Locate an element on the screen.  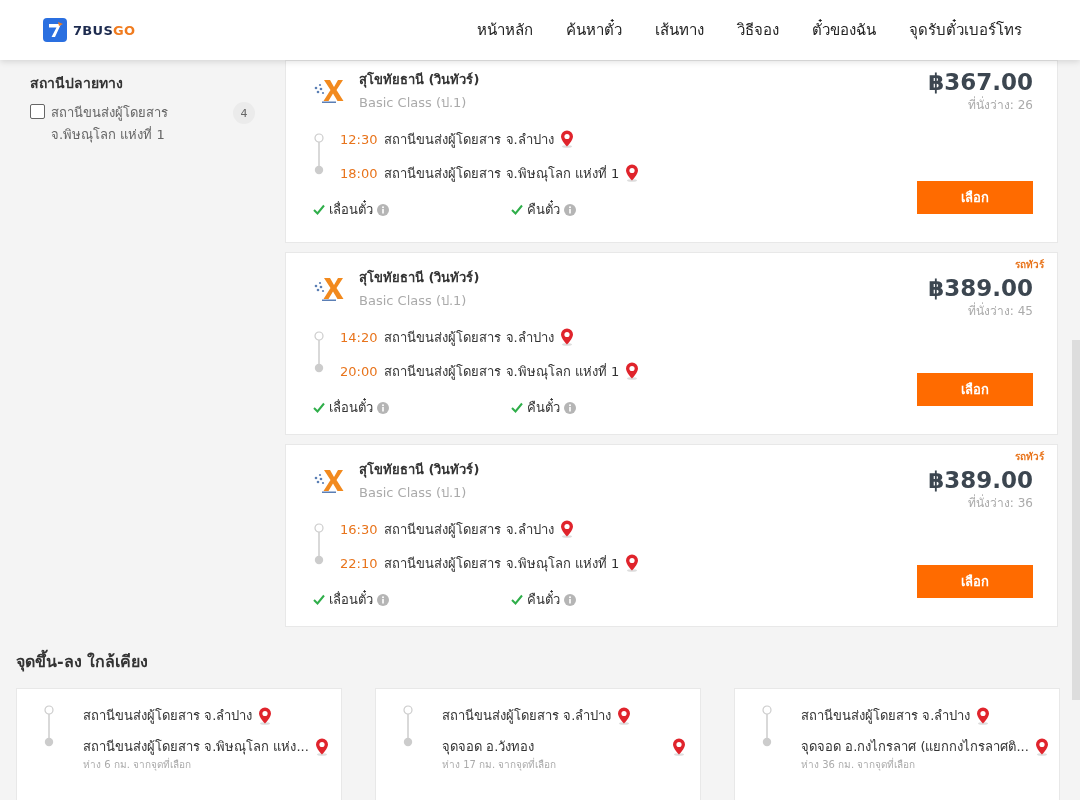
filter-title: สถานีปลายทาง is located at coordinates (77, 83).